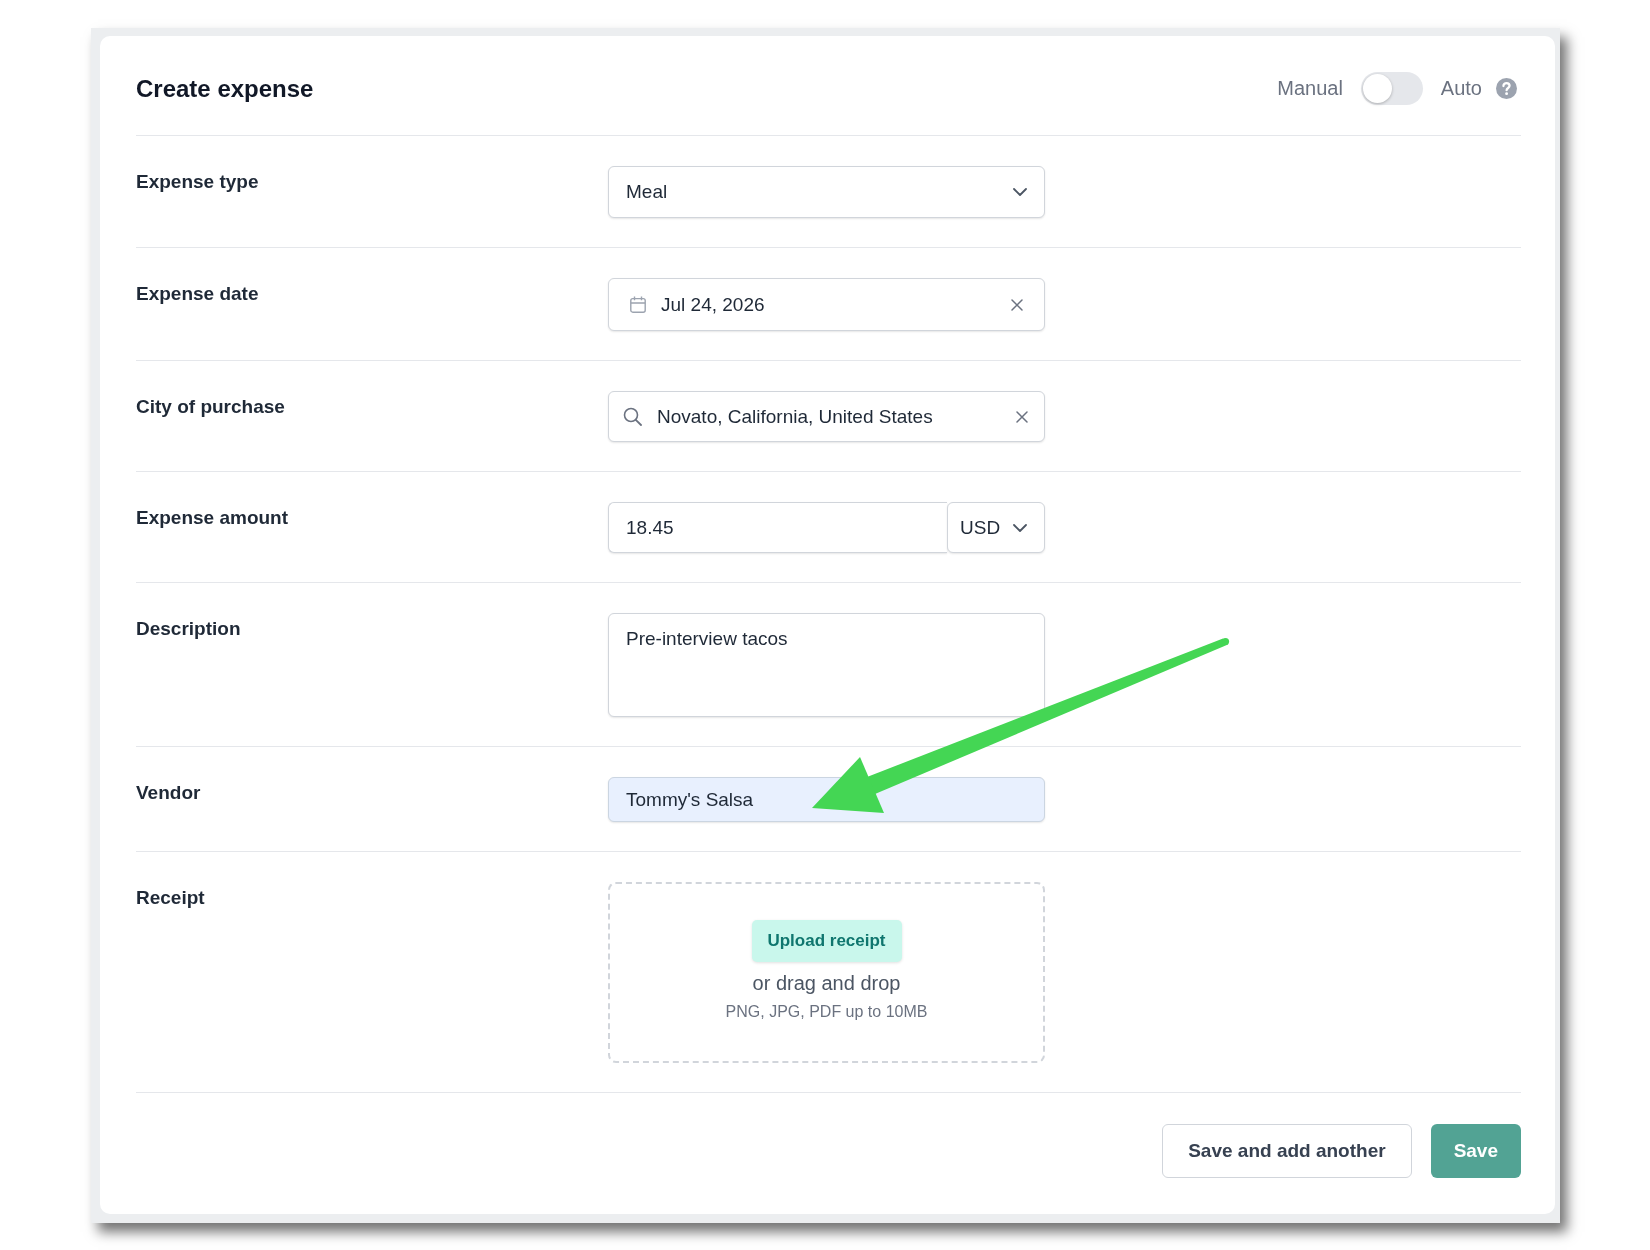 This screenshot has height=1250, width=1650. I want to click on drag-drop-hint: or drag and drop, so click(826, 983).